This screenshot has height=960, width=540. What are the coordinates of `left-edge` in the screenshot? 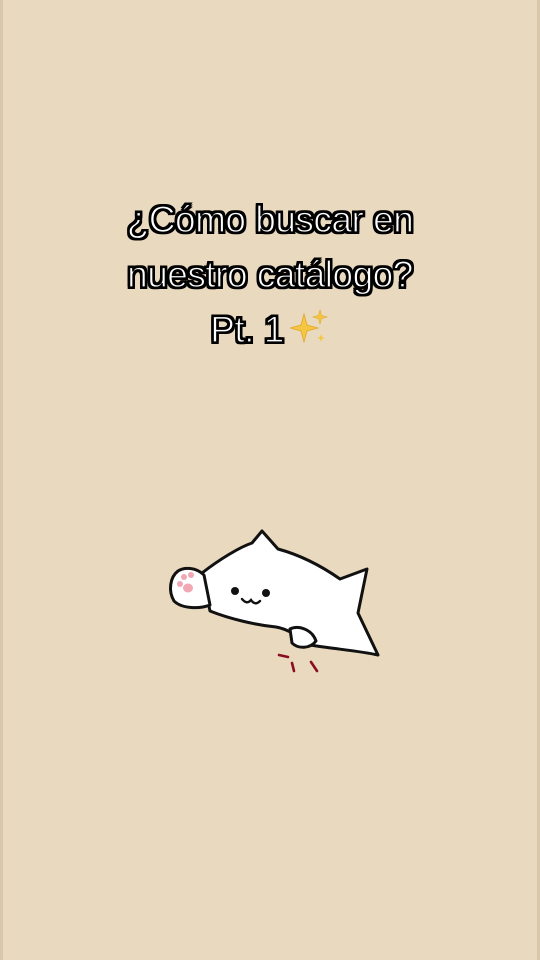 It's located at (1, 480).